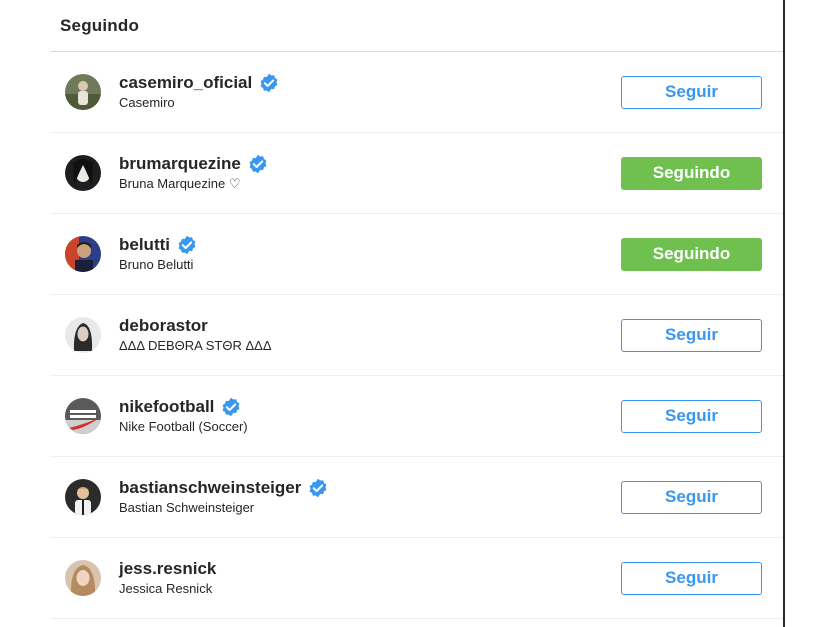  Describe the element at coordinates (183, 426) in the screenshot. I see `full-name: Nike Football (Soccer)` at that location.